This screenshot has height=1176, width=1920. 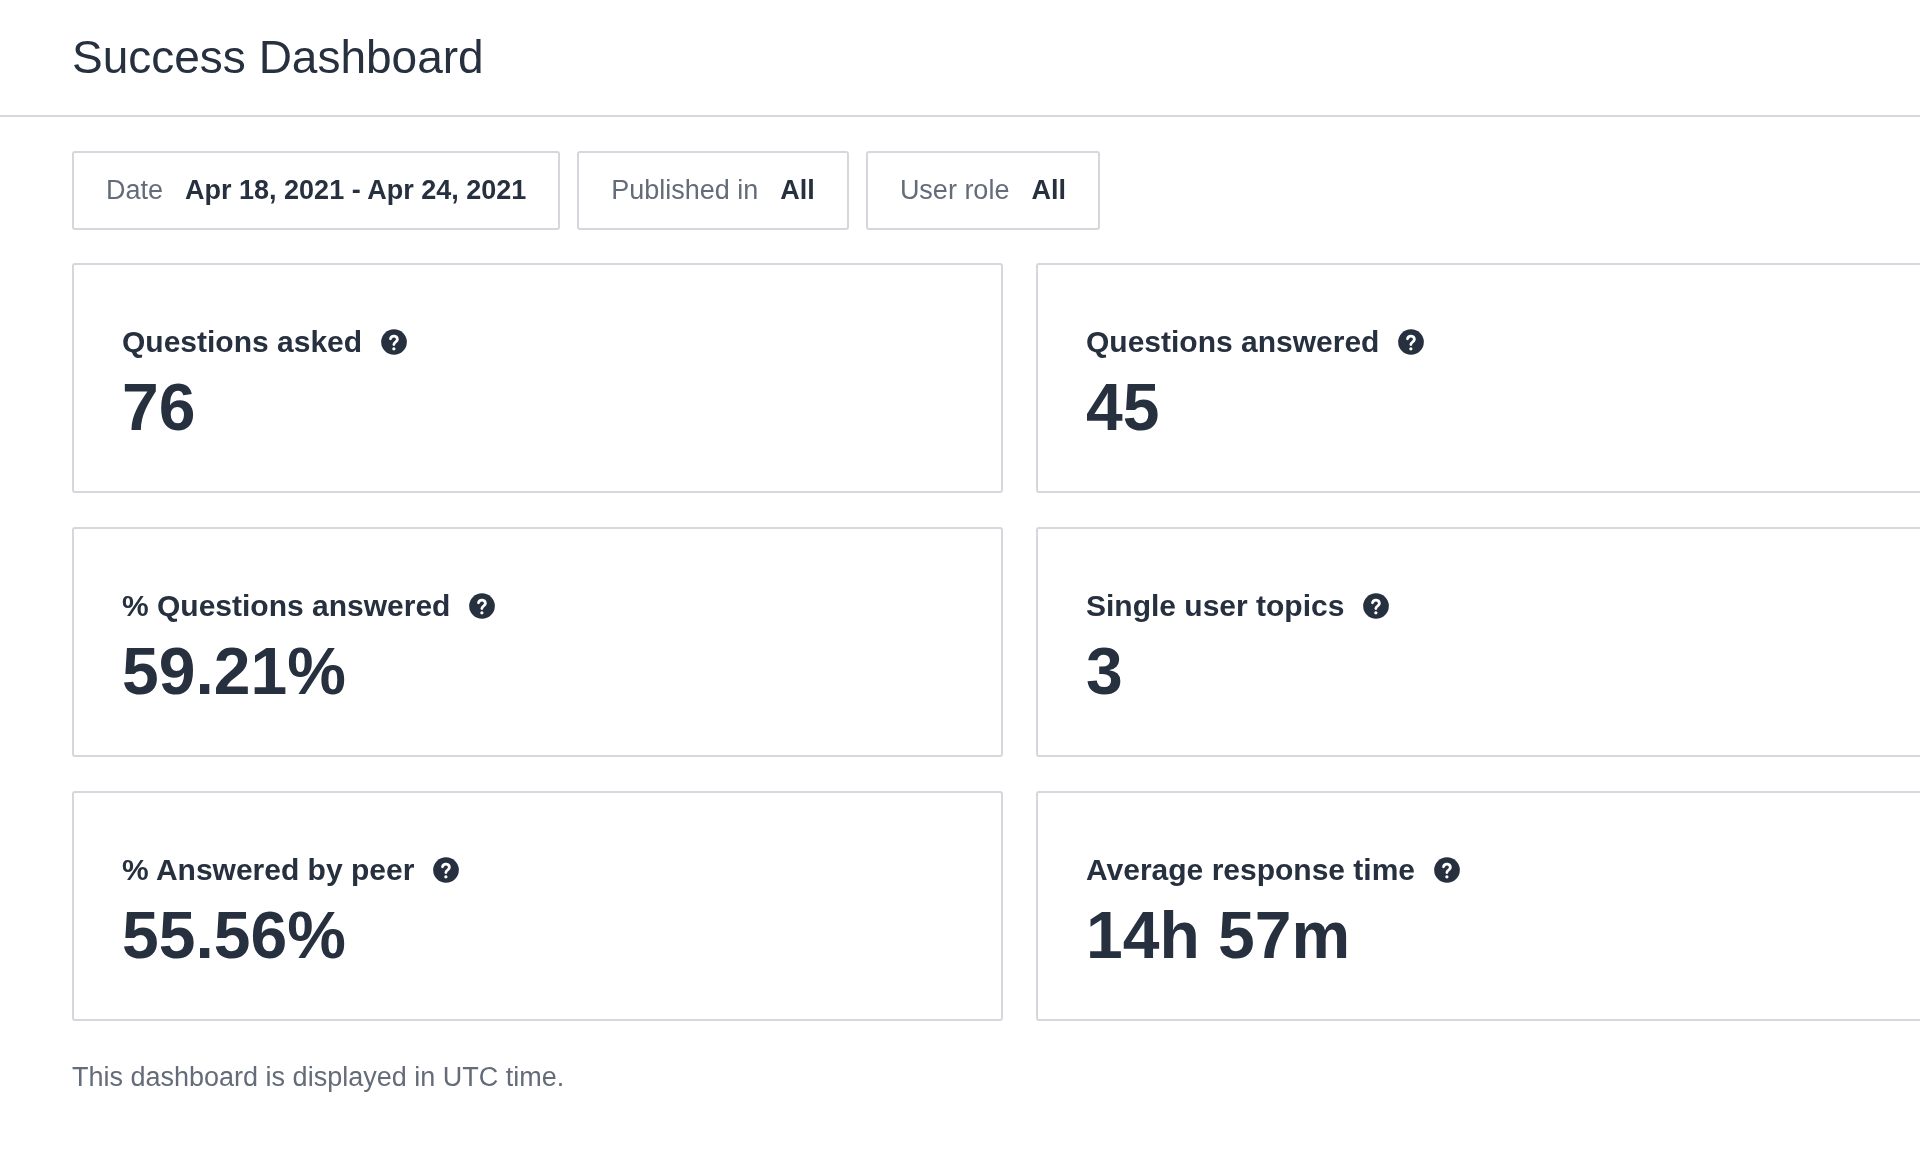 I want to click on metric-label: % Questions answered, so click(x=286, y=606).